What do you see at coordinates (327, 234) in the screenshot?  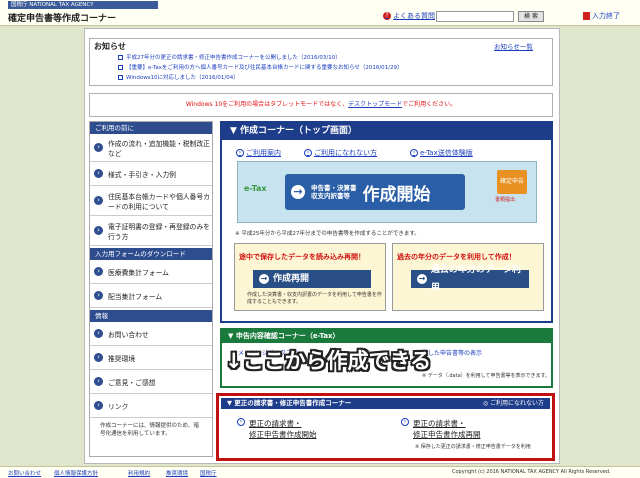 I see `creation-note: ※ 平成25年分から平成27年分までの申告書等を作成することができます。` at bounding box center [327, 234].